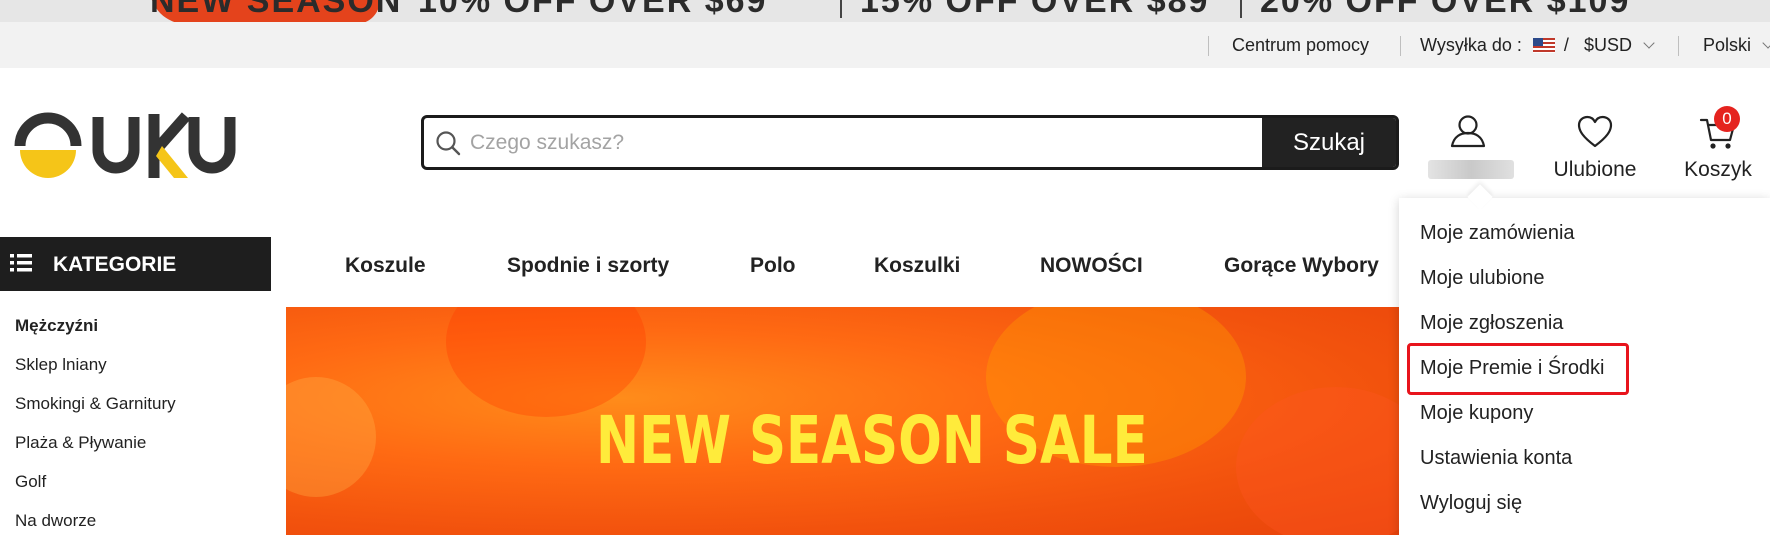 This screenshot has height=535, width=1770. I want to click on menu-item-favorites: Moje ulubione, so click(1482, 278).